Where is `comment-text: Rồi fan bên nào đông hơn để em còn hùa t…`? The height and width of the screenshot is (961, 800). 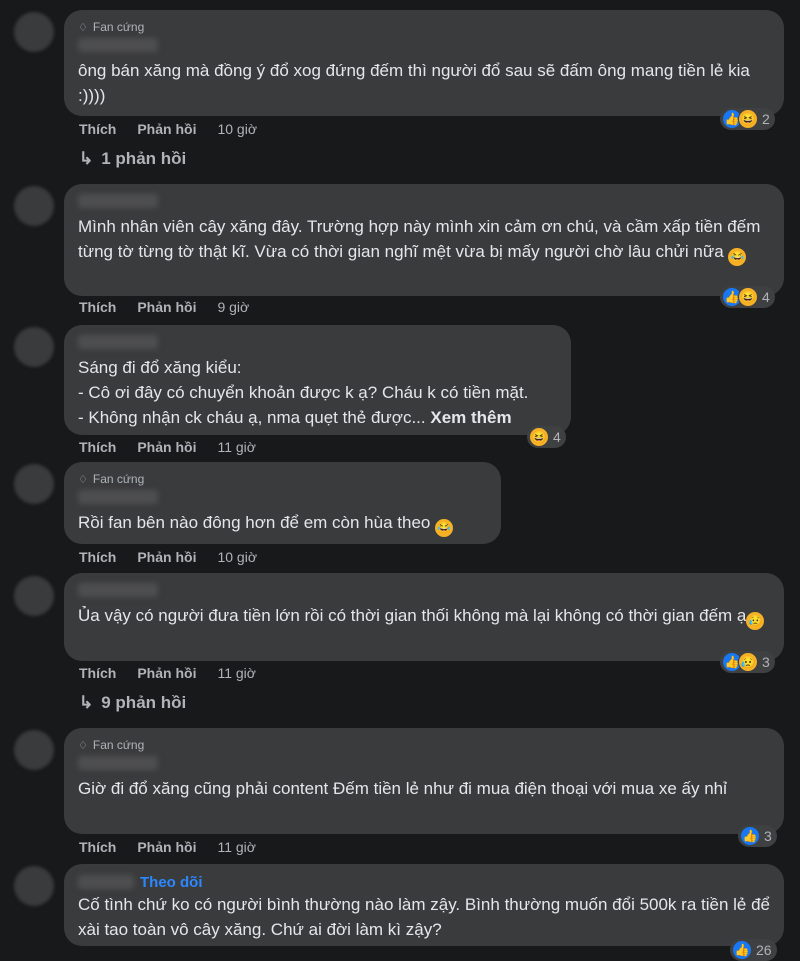 comment-text: Rồi fan bên nào đông hơn để em còn hùa t… is located at coordinates (282, 523).